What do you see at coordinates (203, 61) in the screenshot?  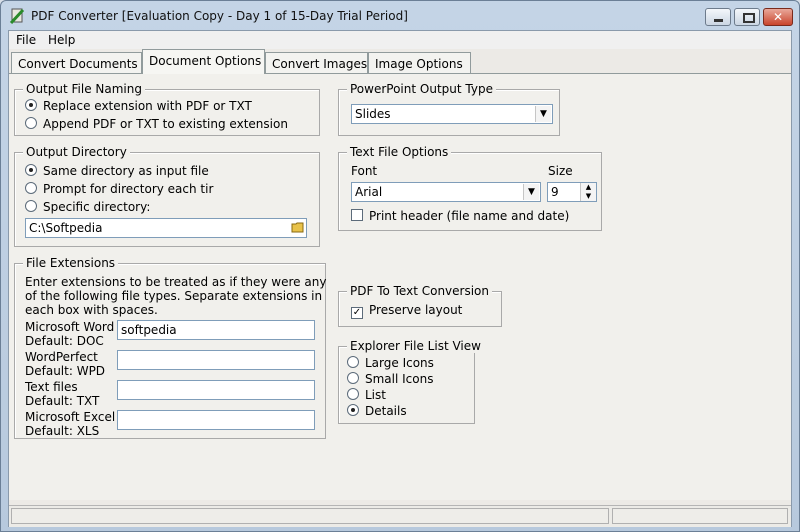 I see `tab-document-options: Document Options` at bounding box center [203, 61].